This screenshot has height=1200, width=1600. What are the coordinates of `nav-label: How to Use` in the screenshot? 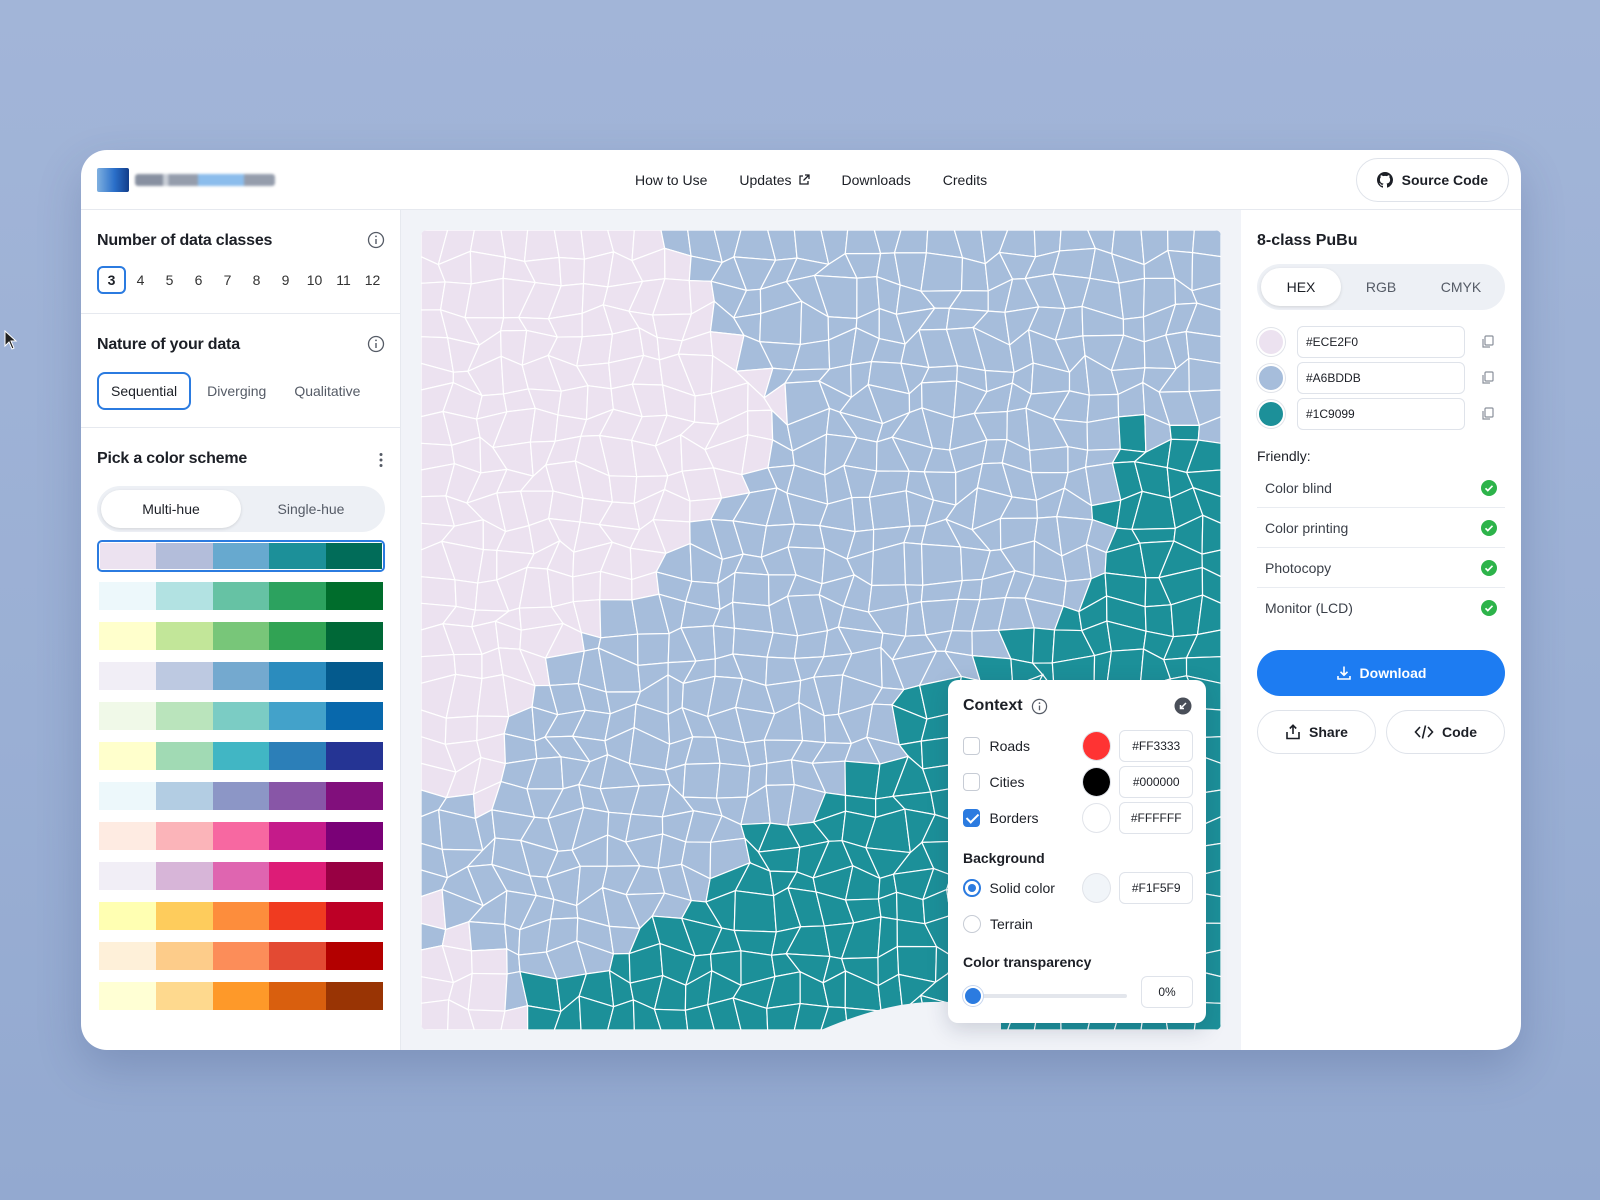 It's located at (671, 180).